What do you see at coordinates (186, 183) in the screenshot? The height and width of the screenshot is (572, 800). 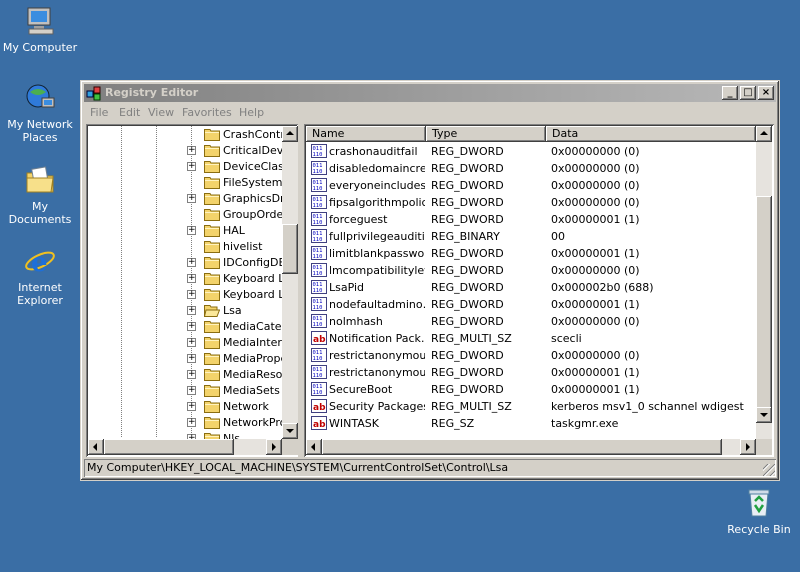 I see `tree-node: FileSystem` at bounding box center [186, 183].